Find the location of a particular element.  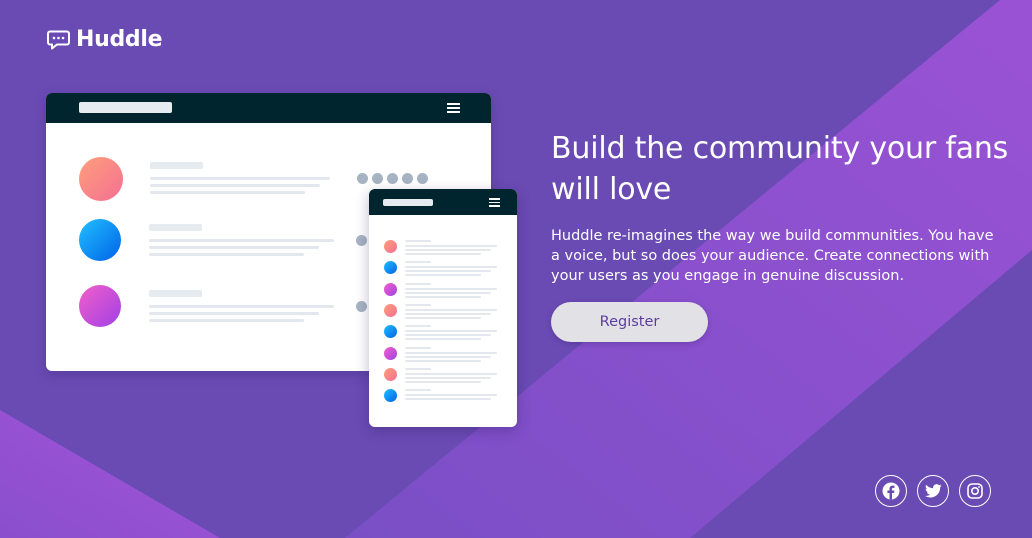

hero-heading: Build the community your fans will love is located at coordinates (780, 169).